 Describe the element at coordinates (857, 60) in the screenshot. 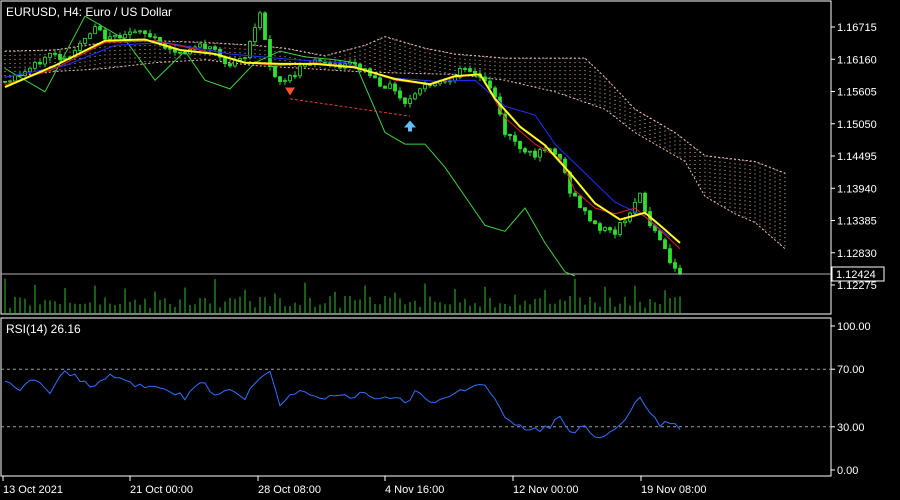

I see `price-tick-label: 1.16160` at that location.